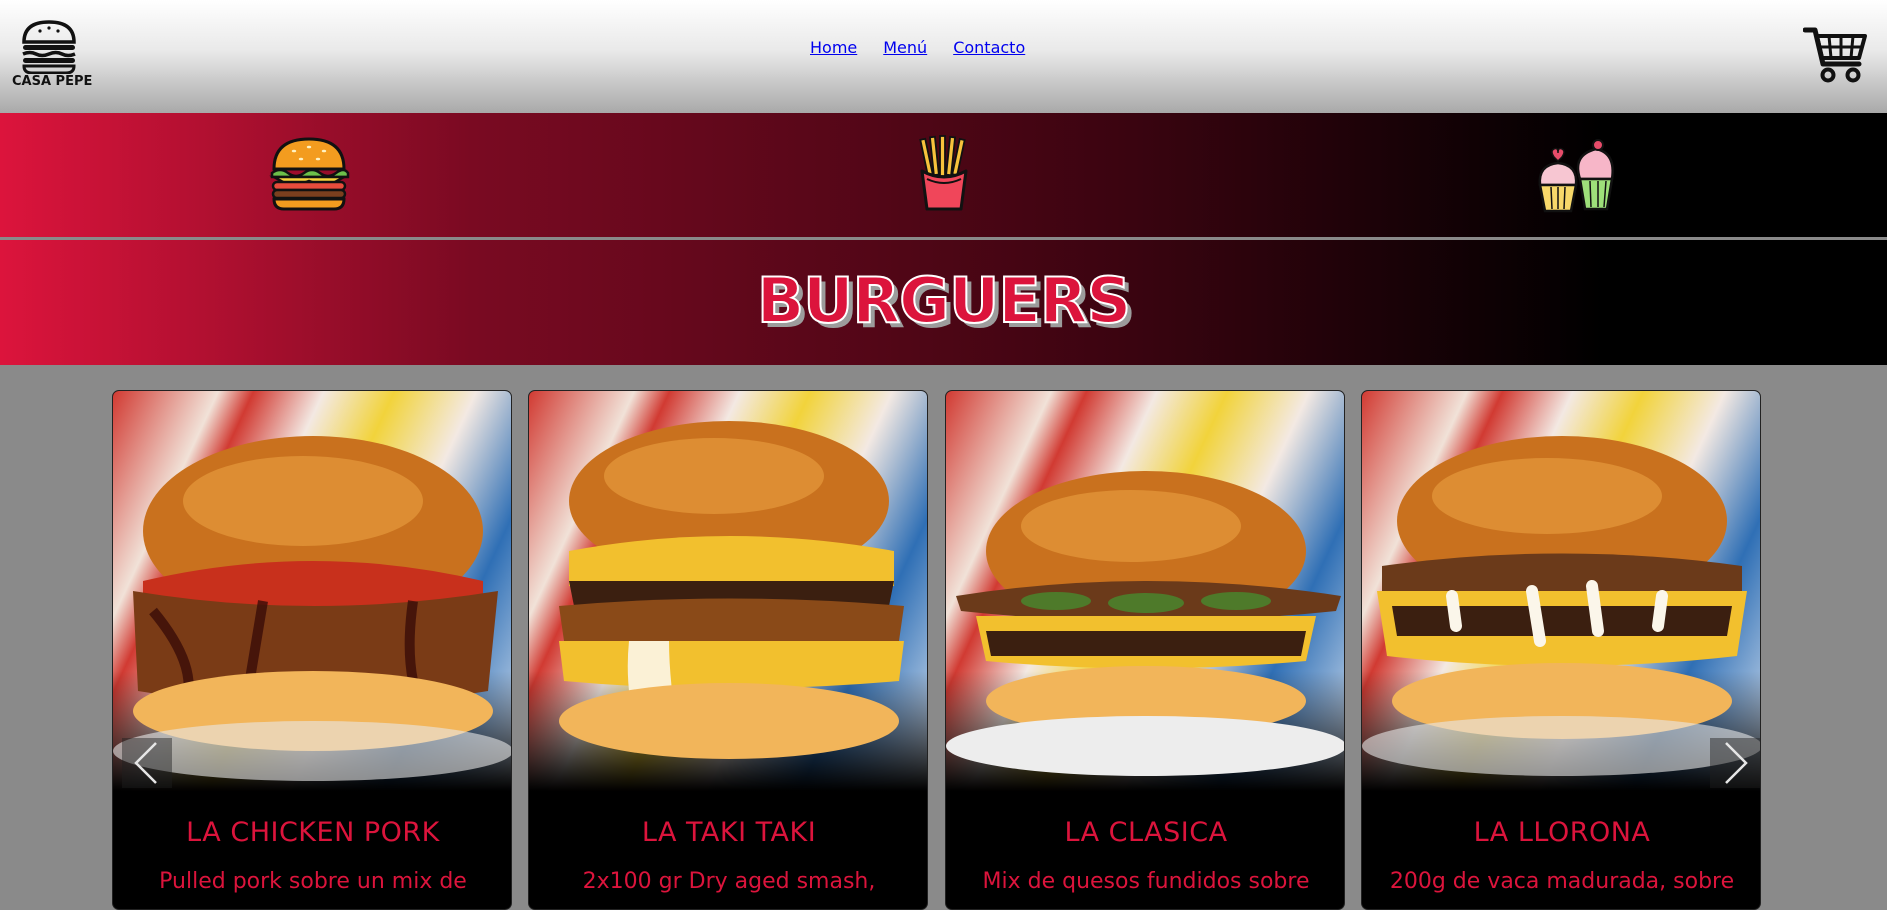  I want to click on product-card: LA LLORONA 200g de vaca madurada, sobre, so click(1561, 650).